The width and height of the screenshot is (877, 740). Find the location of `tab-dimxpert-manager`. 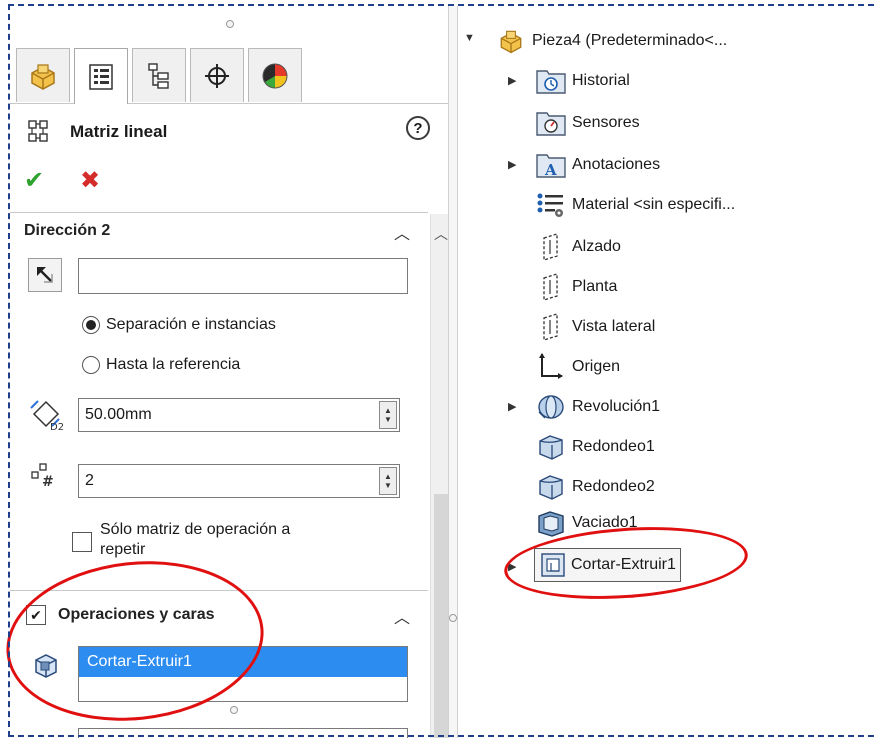

tab-dimxpert-manager is located at coordinates (217, 75).